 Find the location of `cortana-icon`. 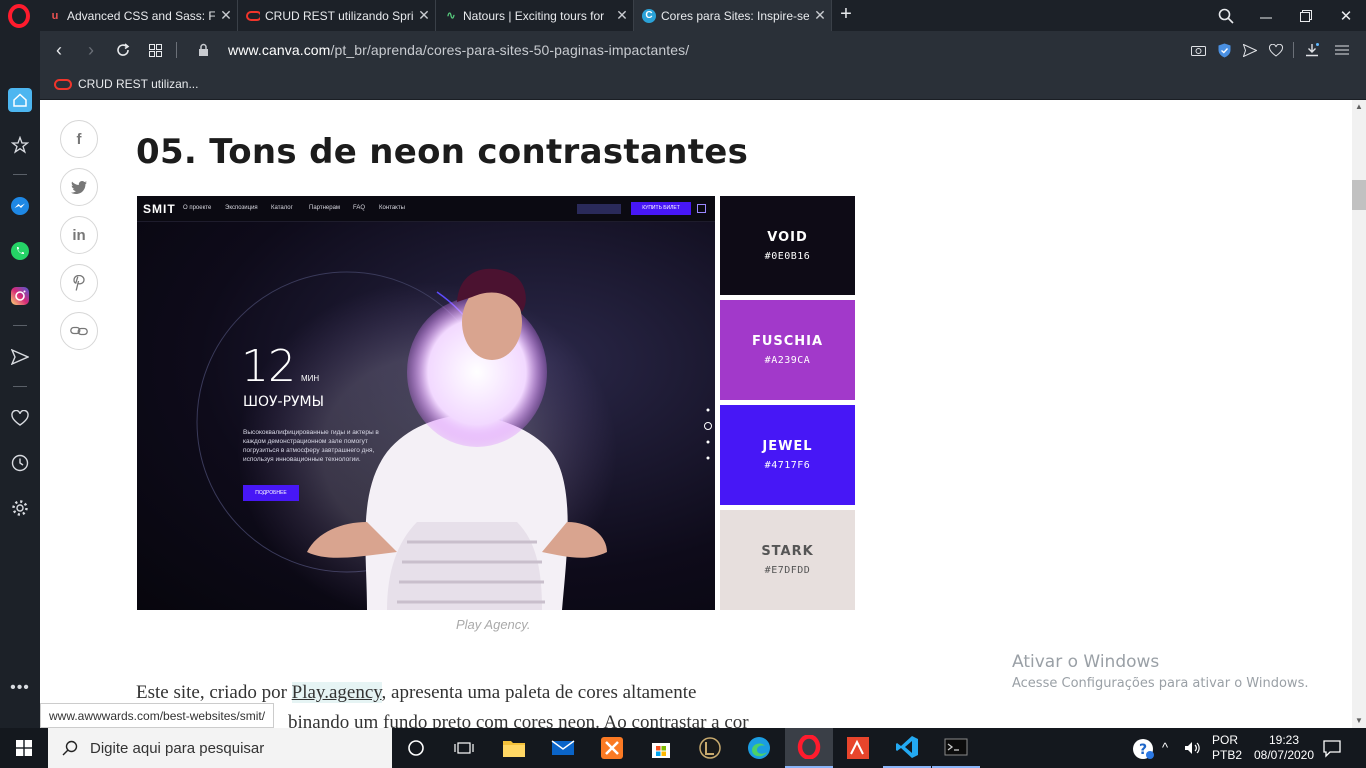

cortana-icon is located at coordinates (416, 748).